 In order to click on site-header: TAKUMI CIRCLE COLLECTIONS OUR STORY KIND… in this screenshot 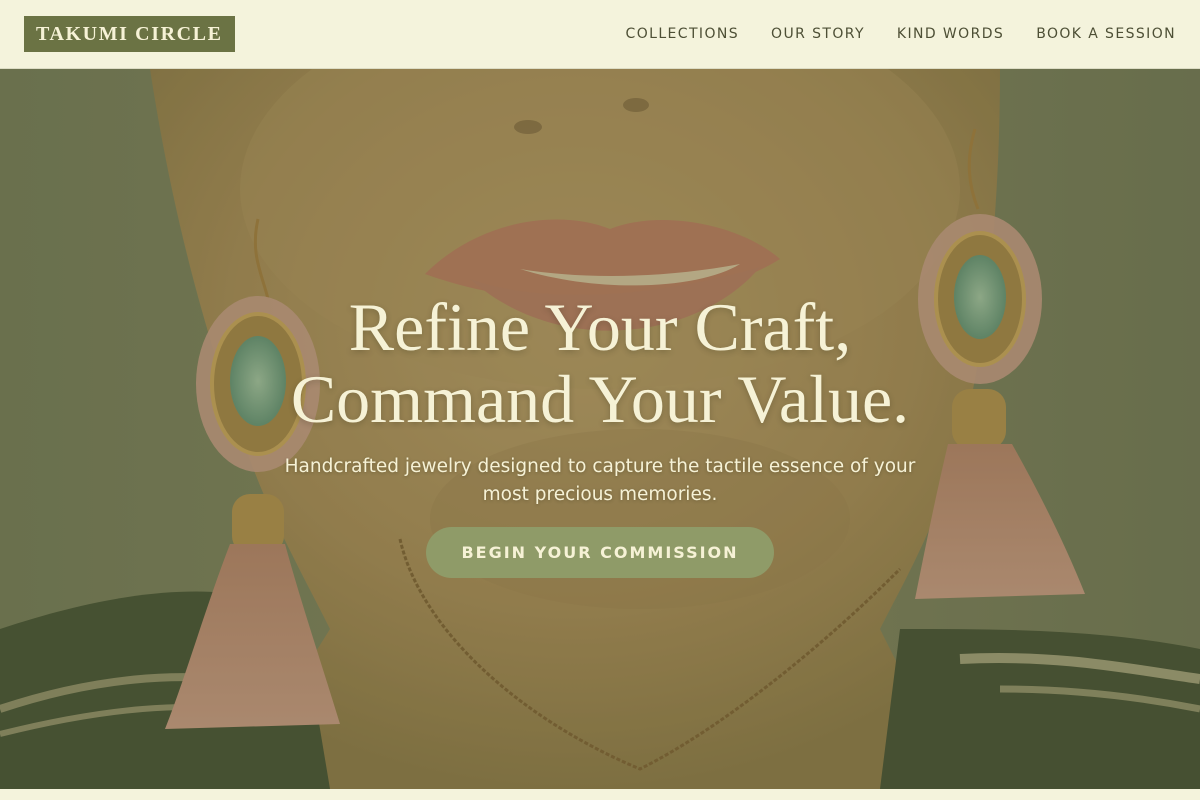, I will do `click(600, 34)`.